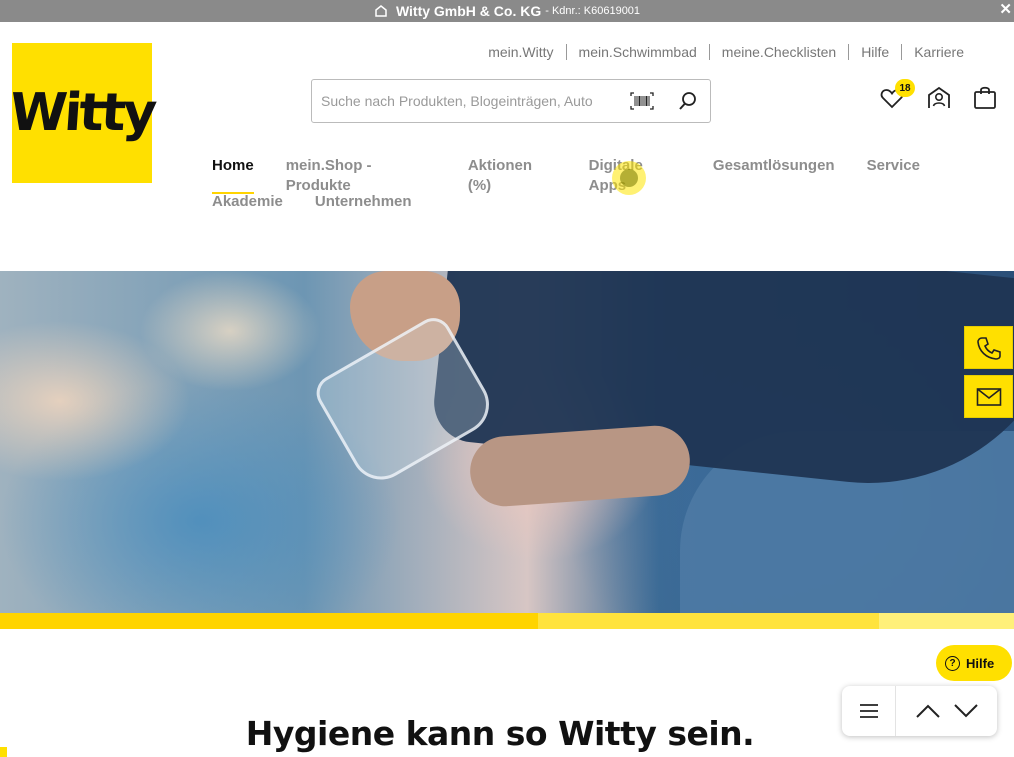 This screenshot has height=757, width=1014. I want to click on account-bar: Witty GmbH & Co. KG - Kdnr.: K60619001 ✕, so click(507, 11).